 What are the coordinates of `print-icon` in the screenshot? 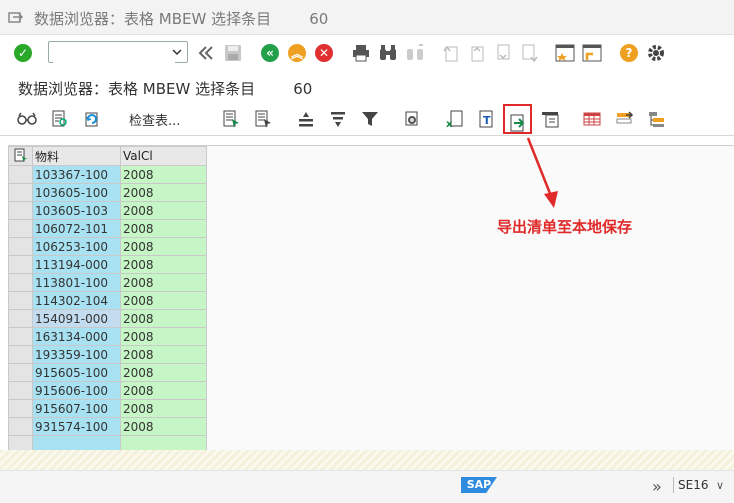 It's located at (361, 53).